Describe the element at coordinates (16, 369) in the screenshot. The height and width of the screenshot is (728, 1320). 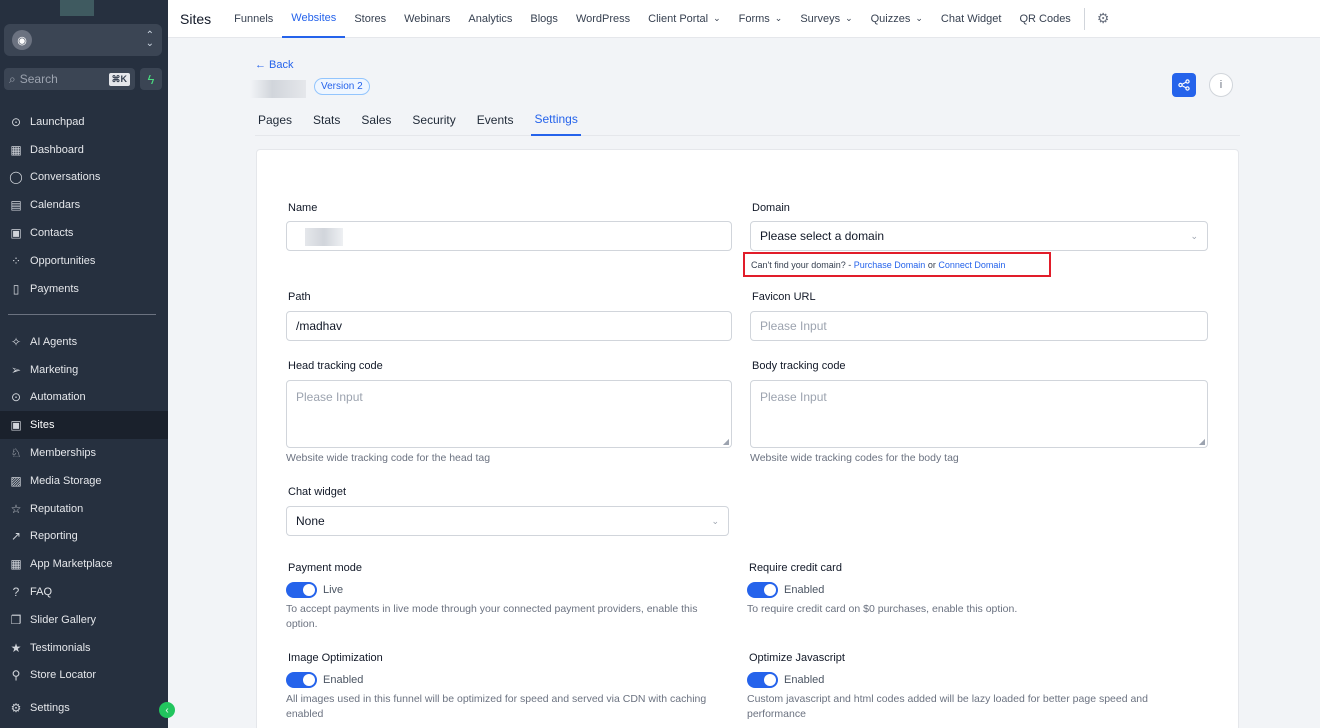
I see `send-icon: ➢` at that location.